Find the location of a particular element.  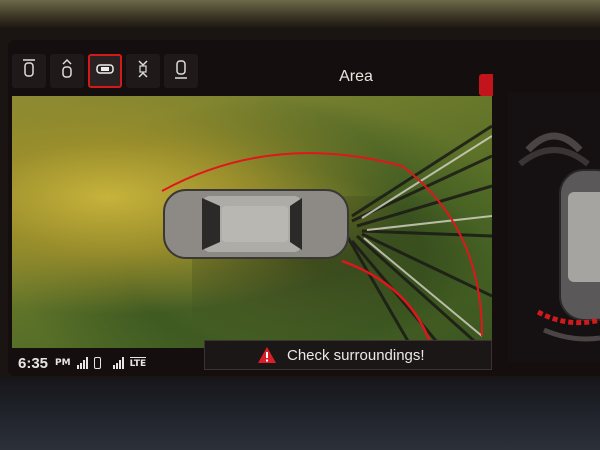

parking-sensor-panel is located at coordinates (554, 227).